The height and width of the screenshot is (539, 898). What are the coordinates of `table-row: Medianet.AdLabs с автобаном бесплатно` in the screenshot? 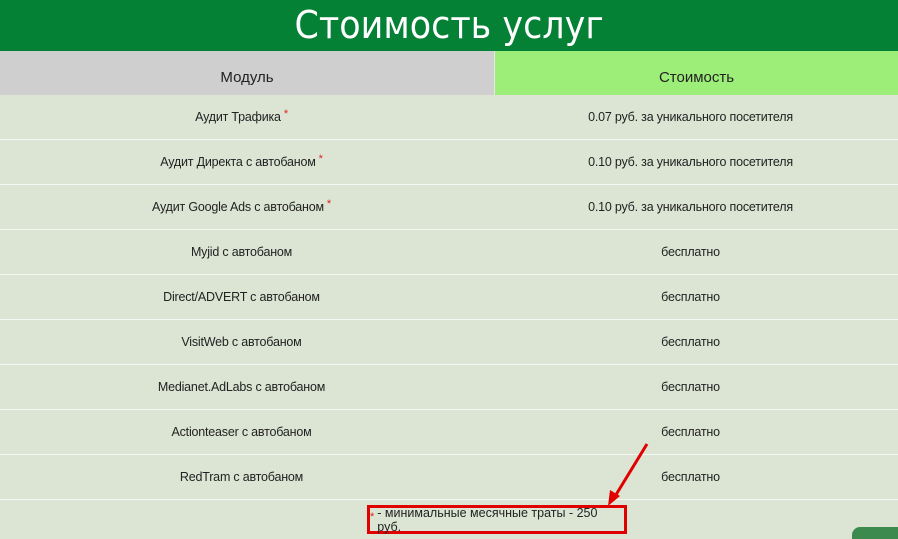 It's located at (449, 387).